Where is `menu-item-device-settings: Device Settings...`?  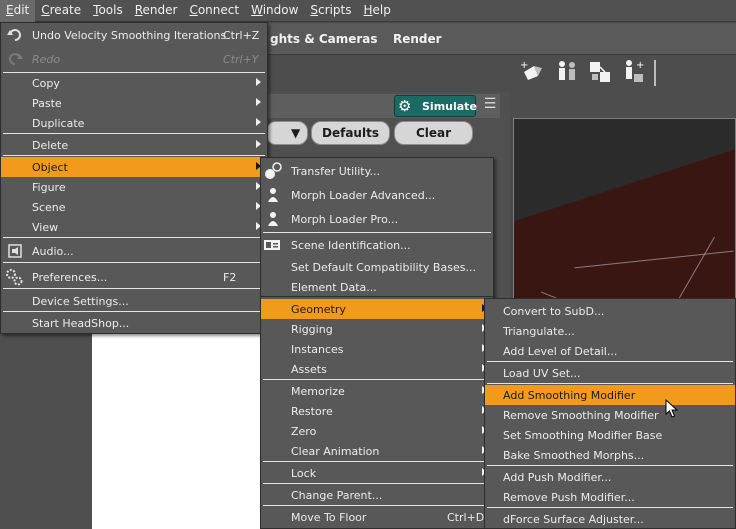
menu-item-device-settings: Device Settings... is located at coordinates (134, 301).